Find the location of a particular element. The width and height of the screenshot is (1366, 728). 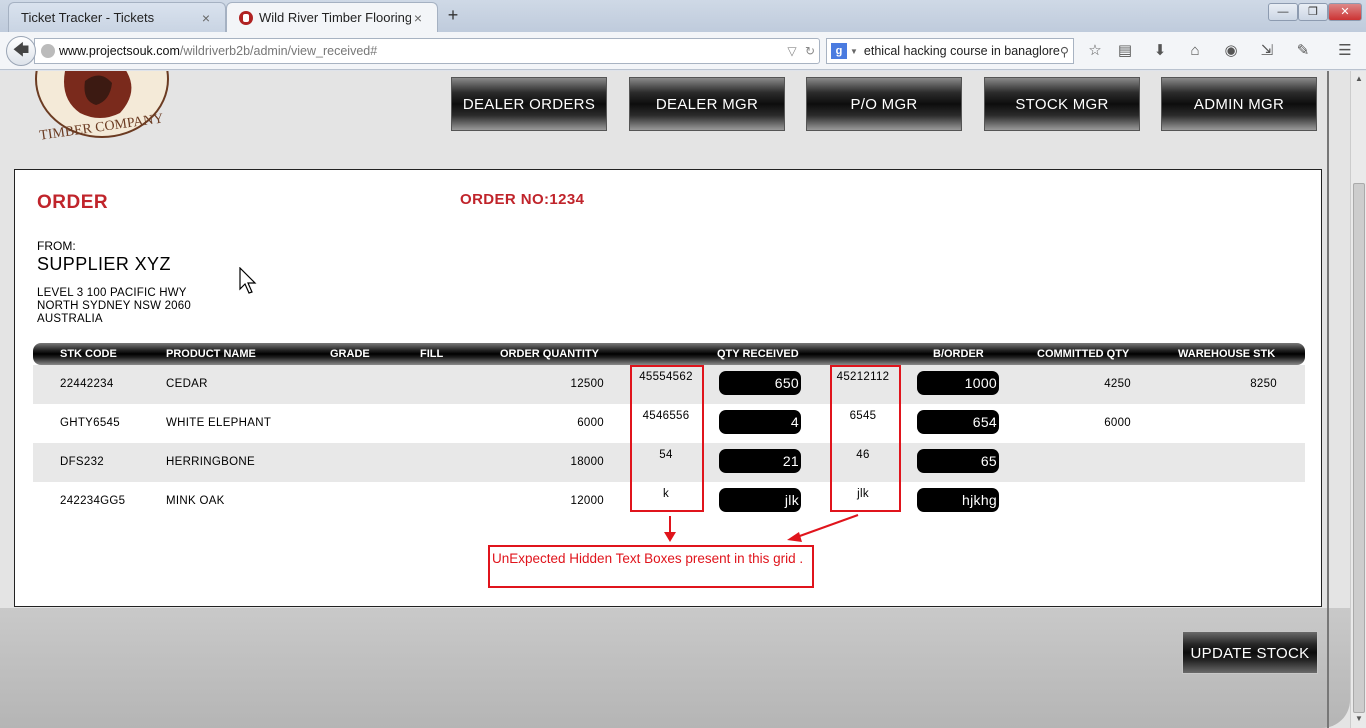

qty-received-input: 21 is located at coordinates (760, 461).